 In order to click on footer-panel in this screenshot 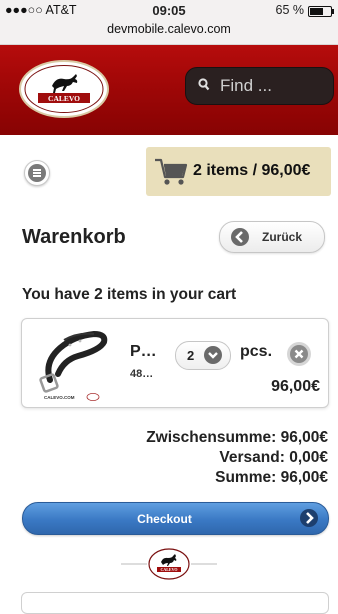, I will do `click(175, 603)`.